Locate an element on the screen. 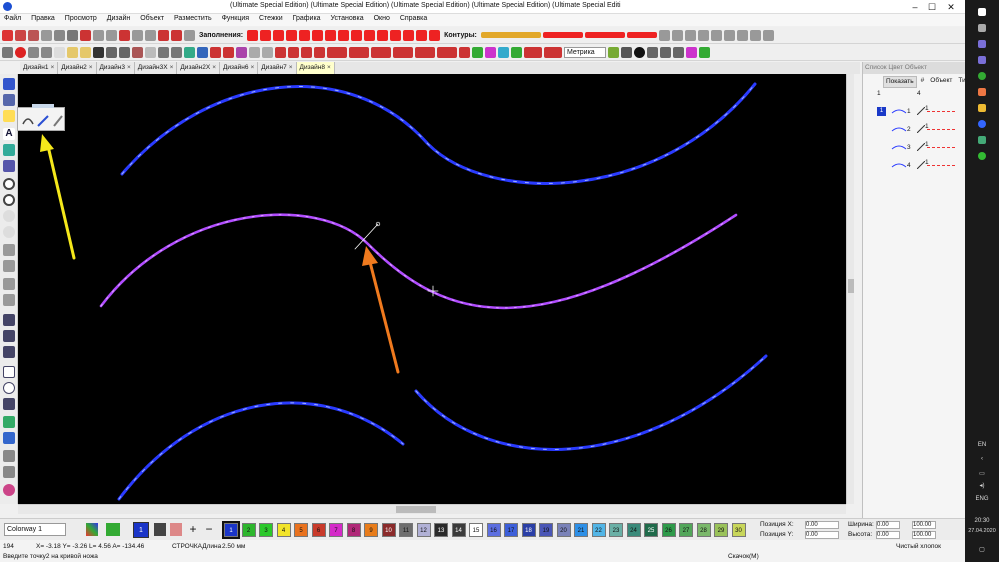 This screenshot has height=562, width=999. horizontal-scrollbar is located at coordinates (432, 509).